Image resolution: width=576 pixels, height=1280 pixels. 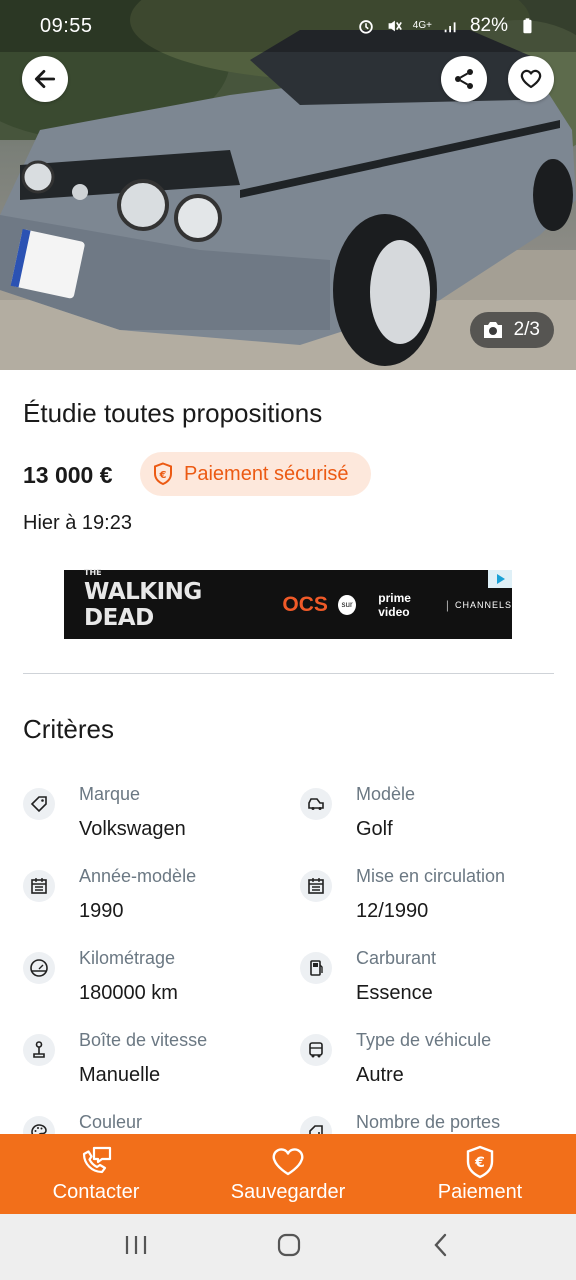 I want to click on criterion-value: 12/1990, so click(x=392, y=911).